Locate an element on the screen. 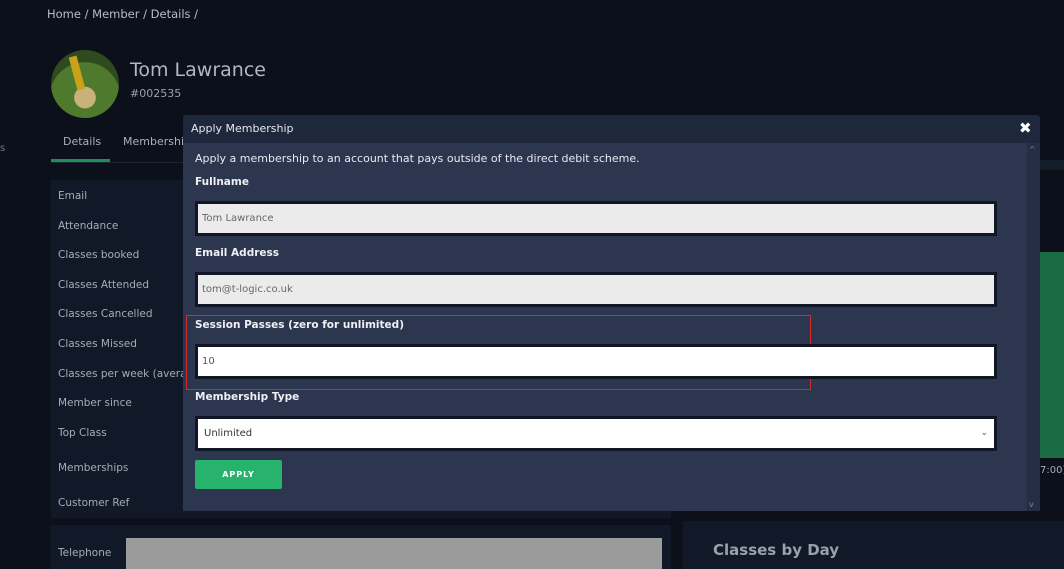 This screenshot has height=569, width=1064. modal-header is located at coordinates (611, 129).